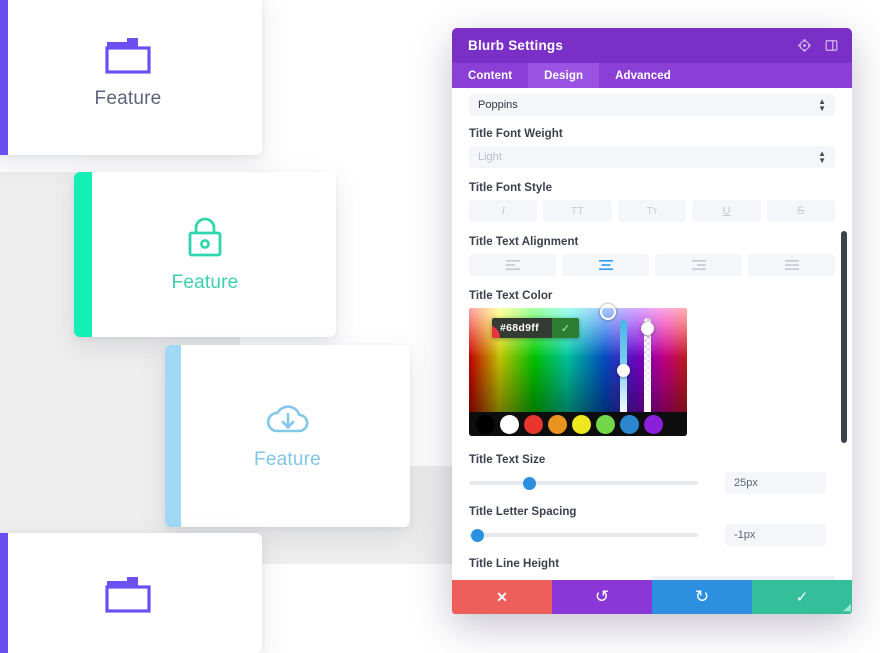 The height and width of the screenshot is (653, 880). Describe the element at coordinates (775, 535) in the screenshot. I see `title-letter-spacing-input: -1px` at that location.